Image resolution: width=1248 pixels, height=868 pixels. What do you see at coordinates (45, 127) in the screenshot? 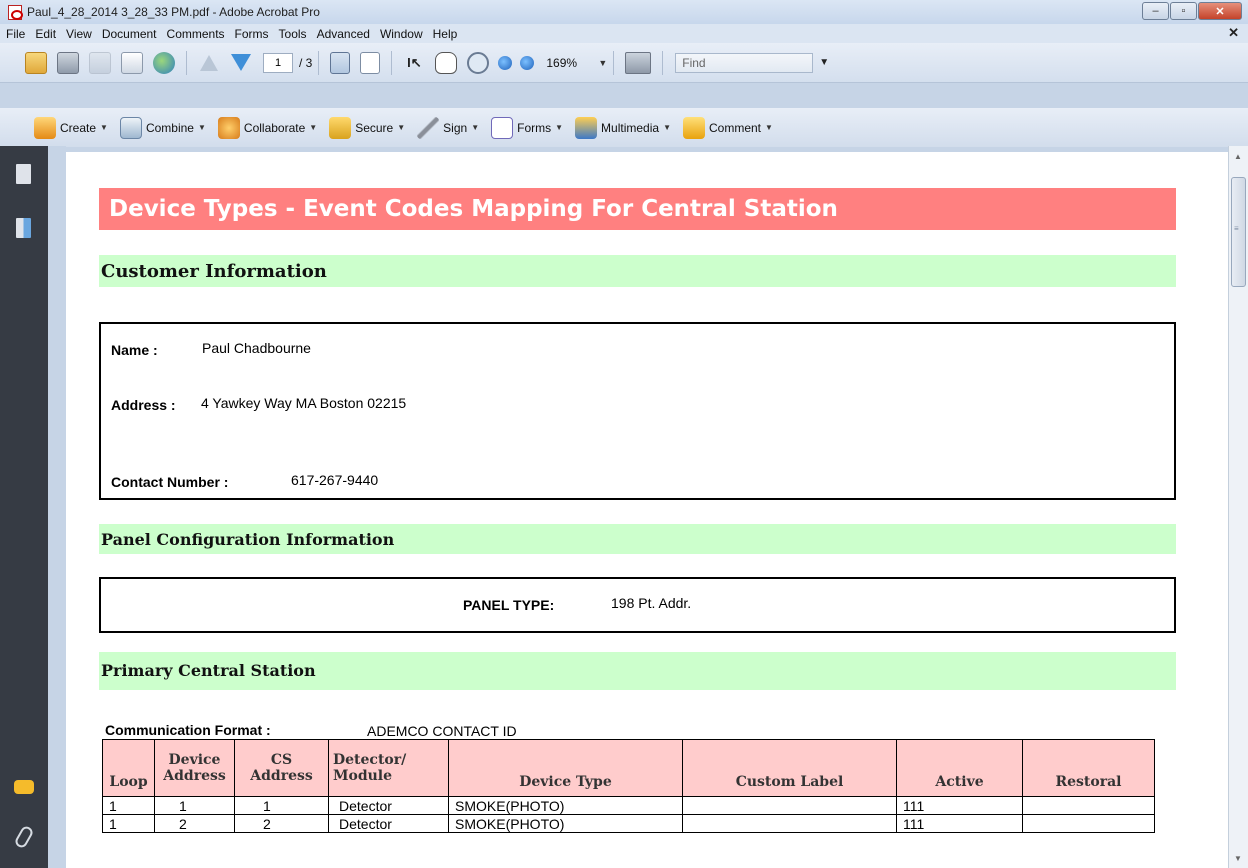
I see `create-icon` at bounding box center [45, 127].